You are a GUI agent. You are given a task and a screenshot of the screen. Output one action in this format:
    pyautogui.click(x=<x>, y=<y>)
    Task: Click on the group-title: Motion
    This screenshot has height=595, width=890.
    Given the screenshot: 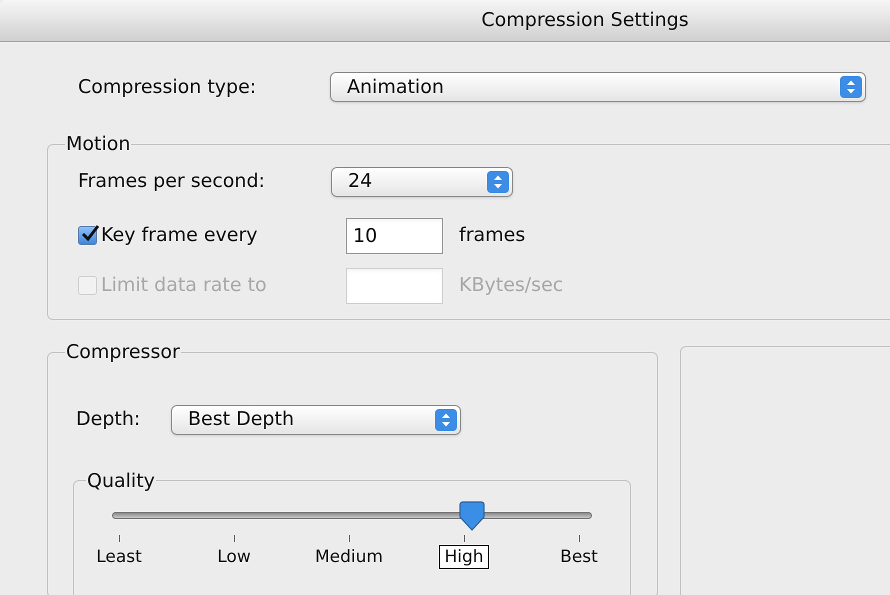 What is the action you would take?
    pyautogui.click(x=98, y=144)
    